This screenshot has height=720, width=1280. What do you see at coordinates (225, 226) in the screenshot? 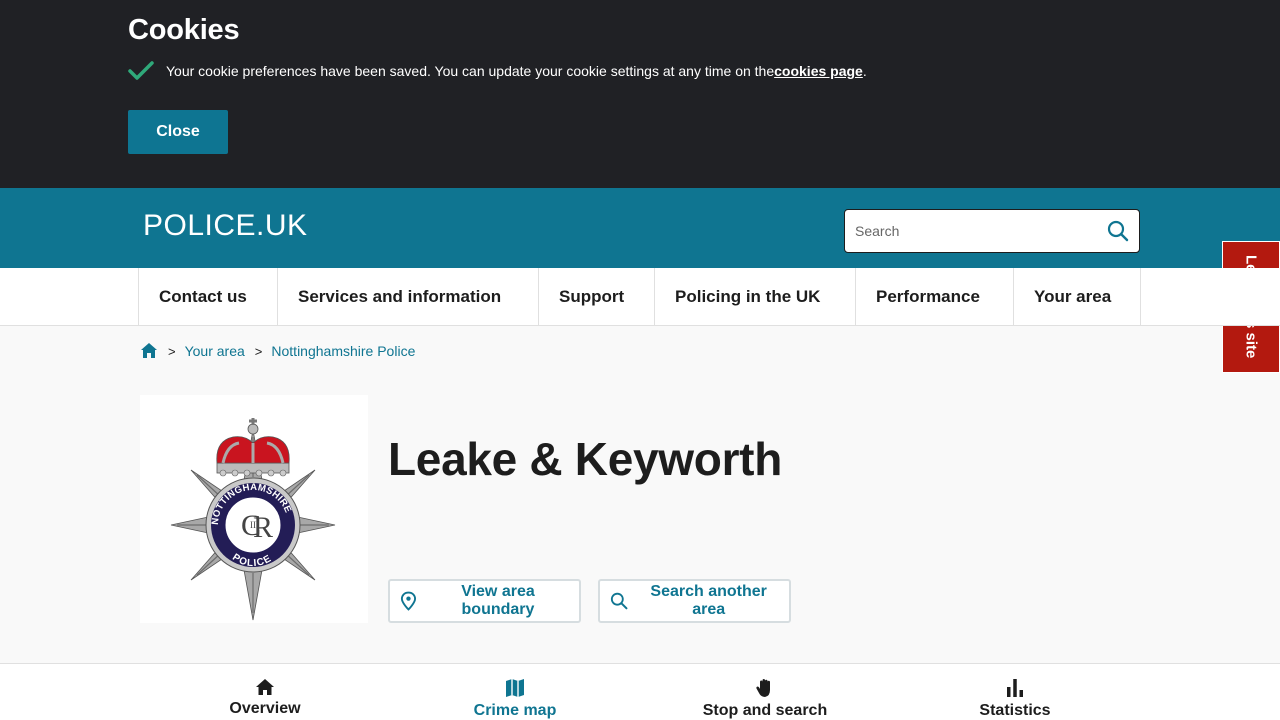
I see `site-logo: POLICE.UK` at bounding box center [225, 226].